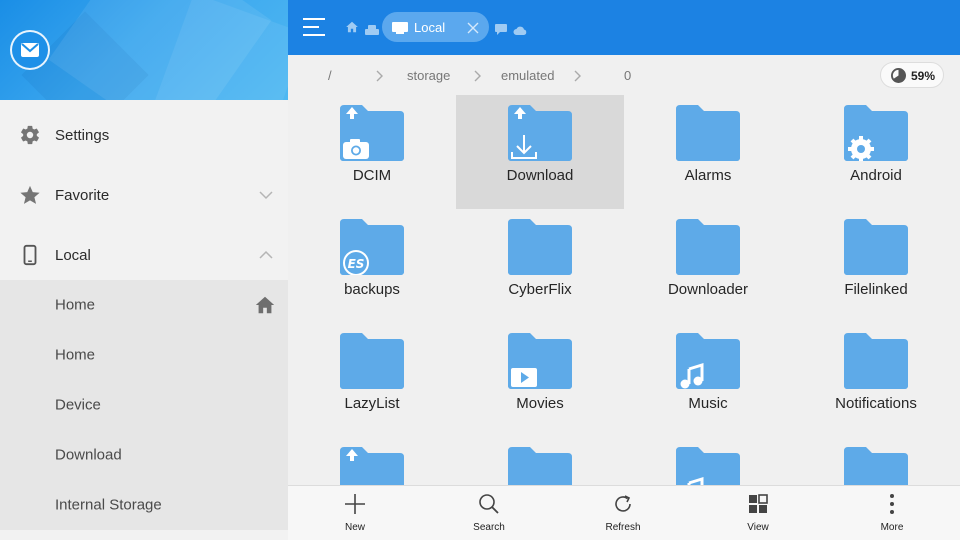 The width and height of the screenshot is (960, 540). I want to click on more-button: More, so click(892, 513).